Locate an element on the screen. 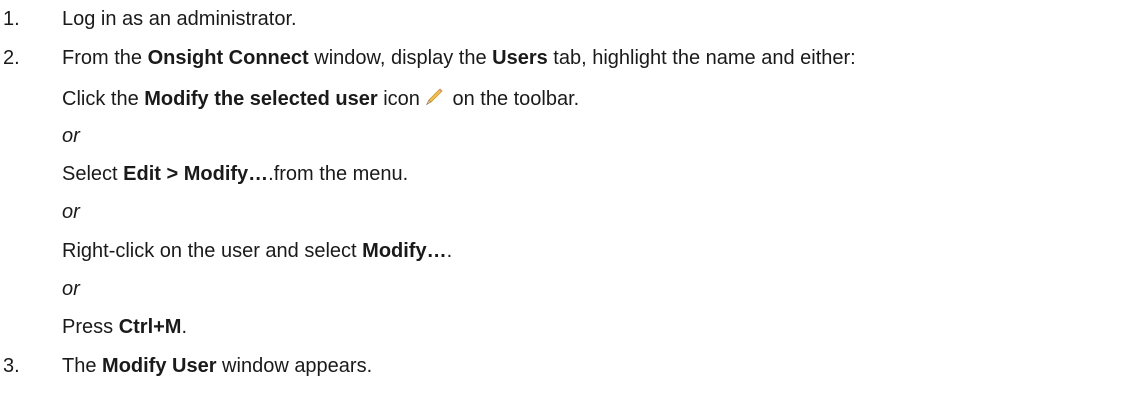 The width and height of the screenshot is (1123, 403). window-name: Modify User is located at coordinates (159, 366).